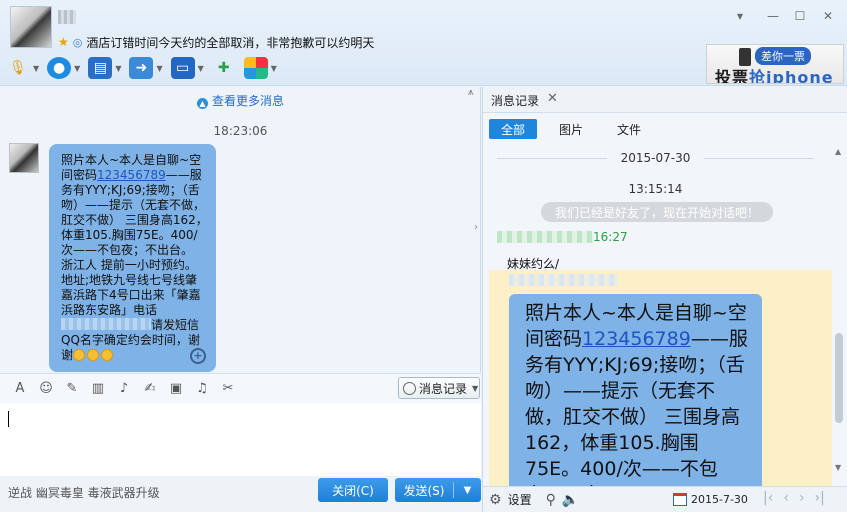  I want to click on search-icon: ⚲, so click(551, 500).